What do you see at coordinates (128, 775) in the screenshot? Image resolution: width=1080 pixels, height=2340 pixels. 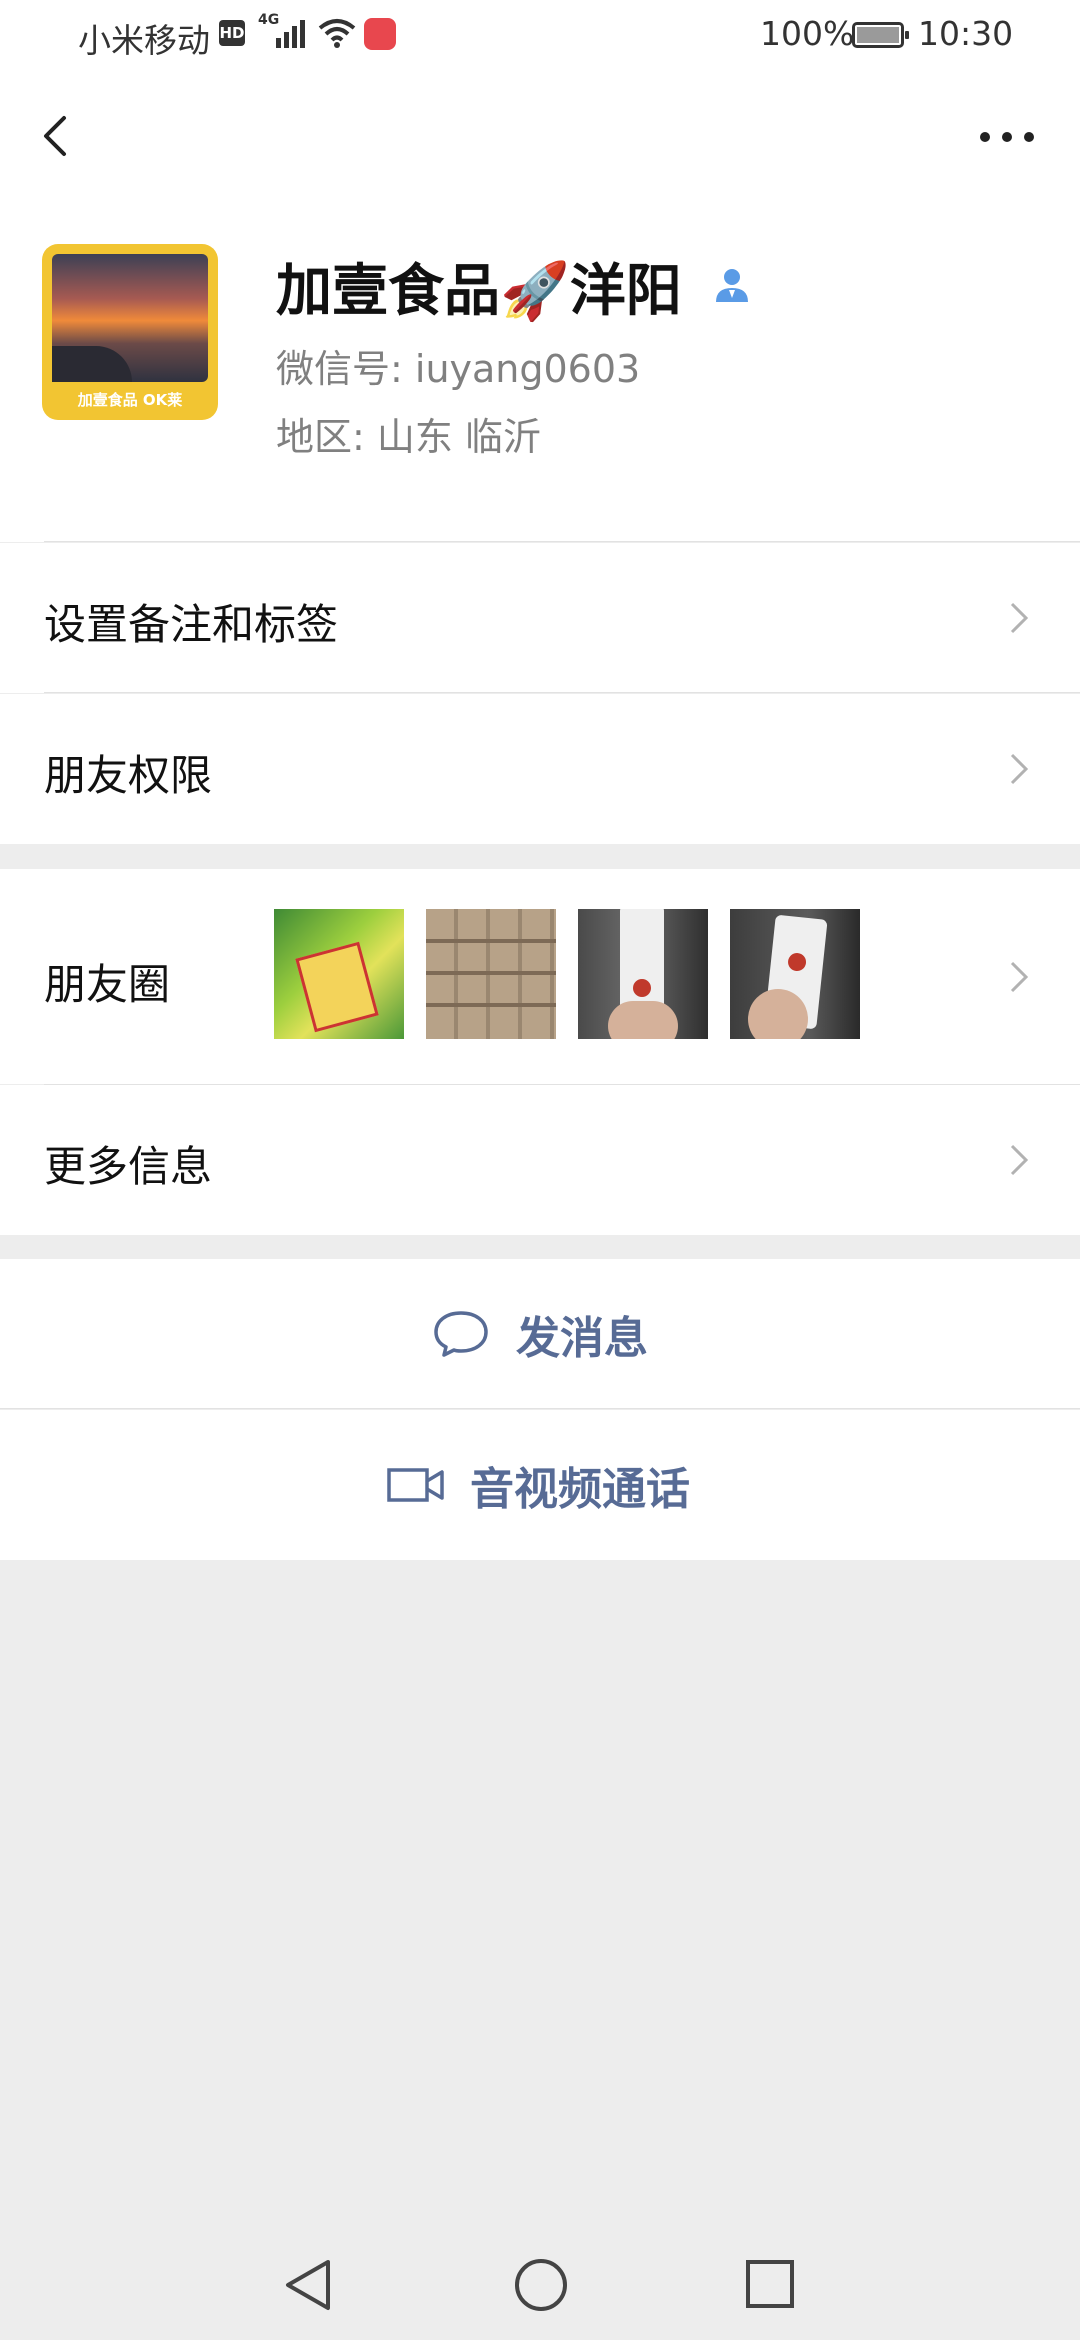 I see `friend-permissions-label: 朋友权限` at bounding box center [128, 775].